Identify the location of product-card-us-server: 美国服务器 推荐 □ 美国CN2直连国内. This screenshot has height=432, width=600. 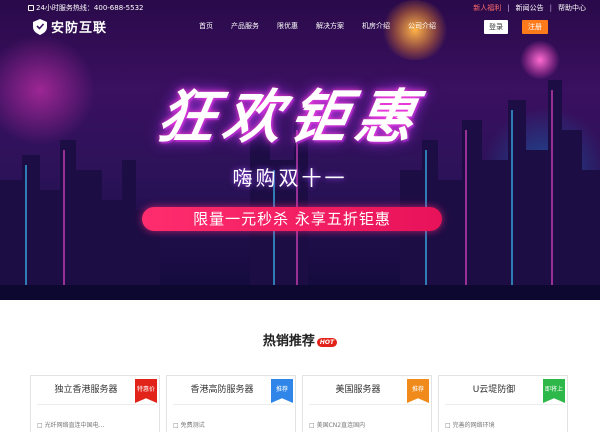
(367, 403).